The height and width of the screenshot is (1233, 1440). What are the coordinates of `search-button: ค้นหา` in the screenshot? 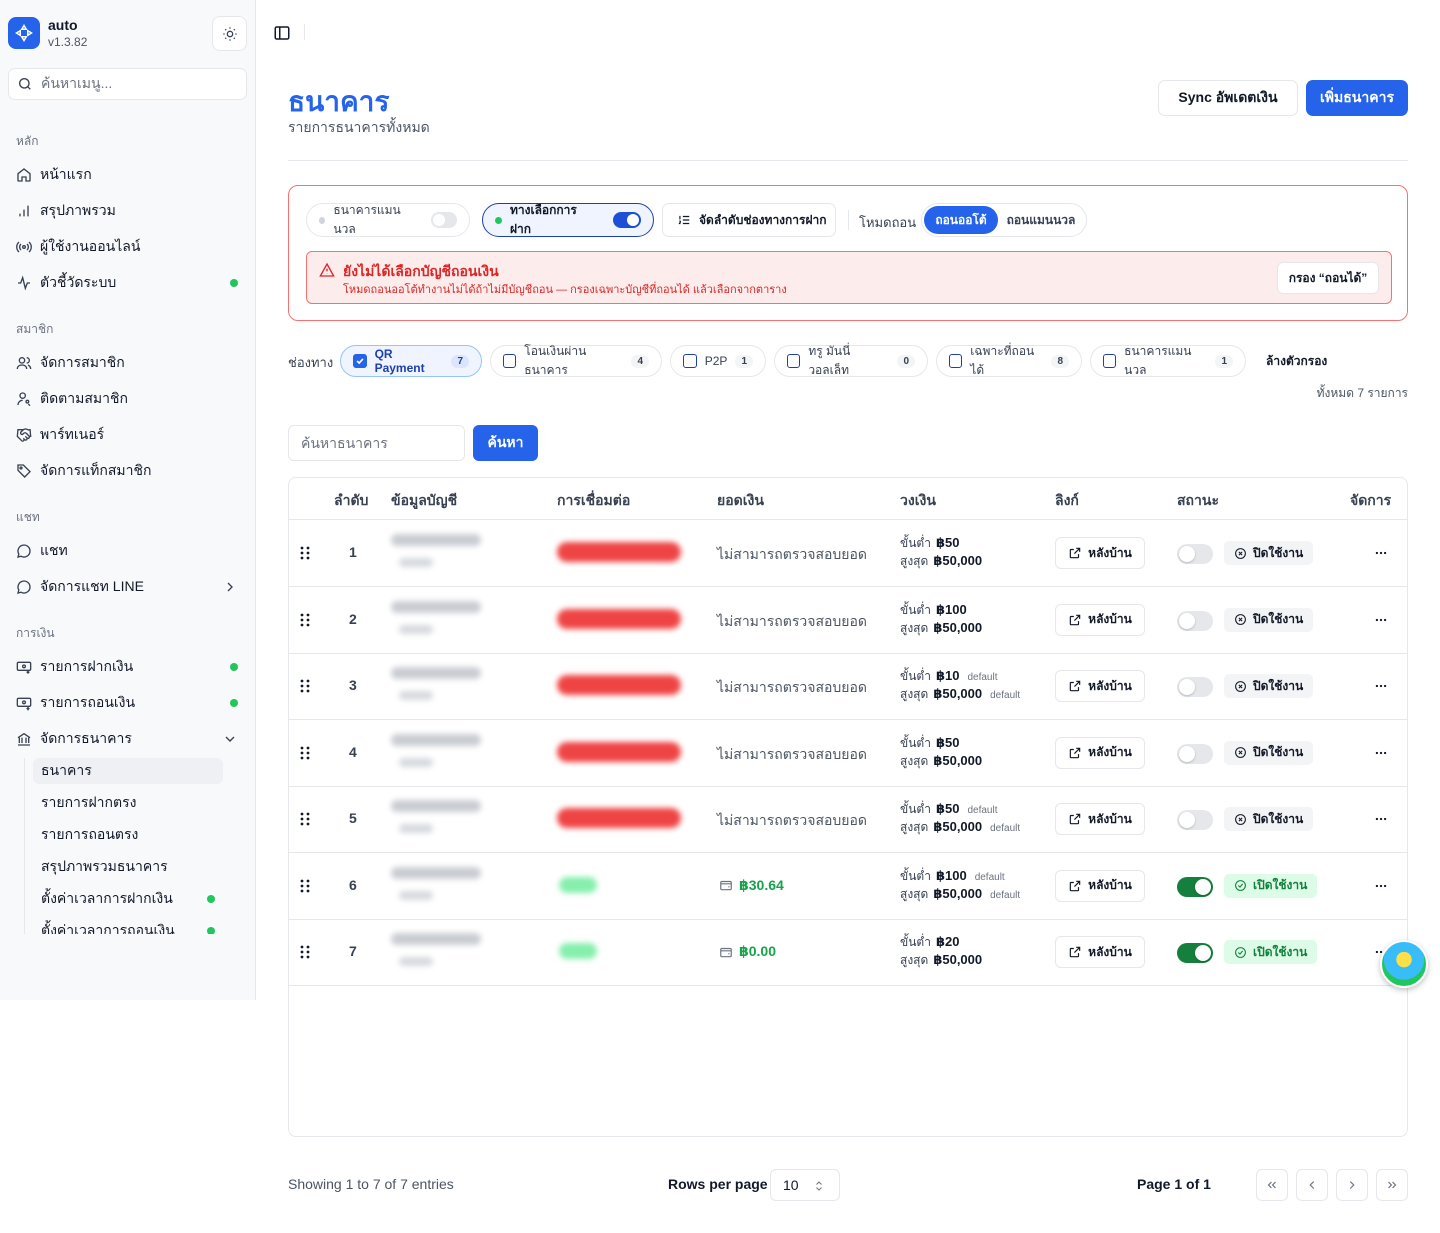 It's located at (505, 443).